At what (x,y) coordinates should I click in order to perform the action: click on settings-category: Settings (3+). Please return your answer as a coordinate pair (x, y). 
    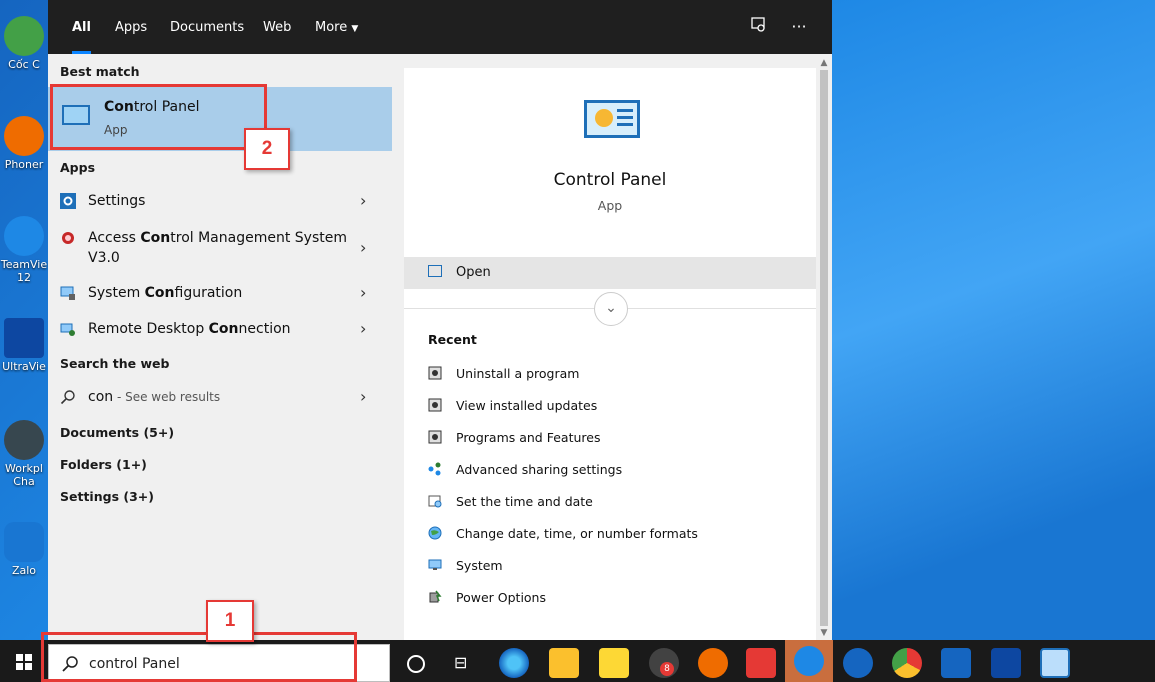
    Looking at the image, I should click on (107, 496).